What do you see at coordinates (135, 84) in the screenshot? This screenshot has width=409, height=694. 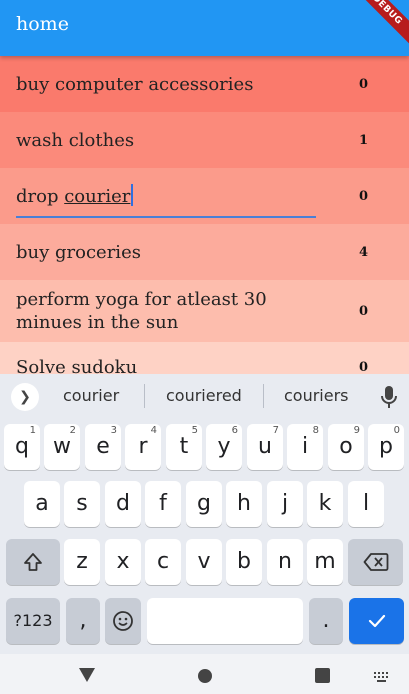 I see `todo-title: buy computer accessories` at bounding box center [135, 84].